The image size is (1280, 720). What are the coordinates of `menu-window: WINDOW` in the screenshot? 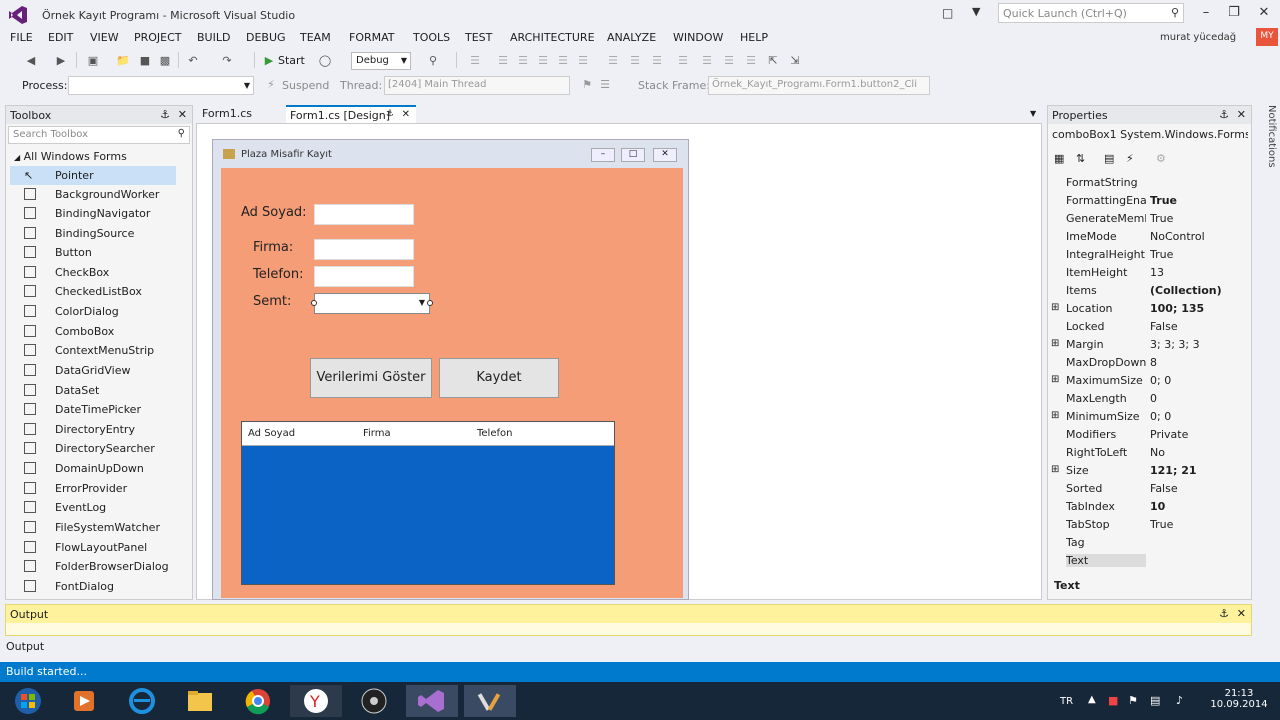 It's located at (698, 37).